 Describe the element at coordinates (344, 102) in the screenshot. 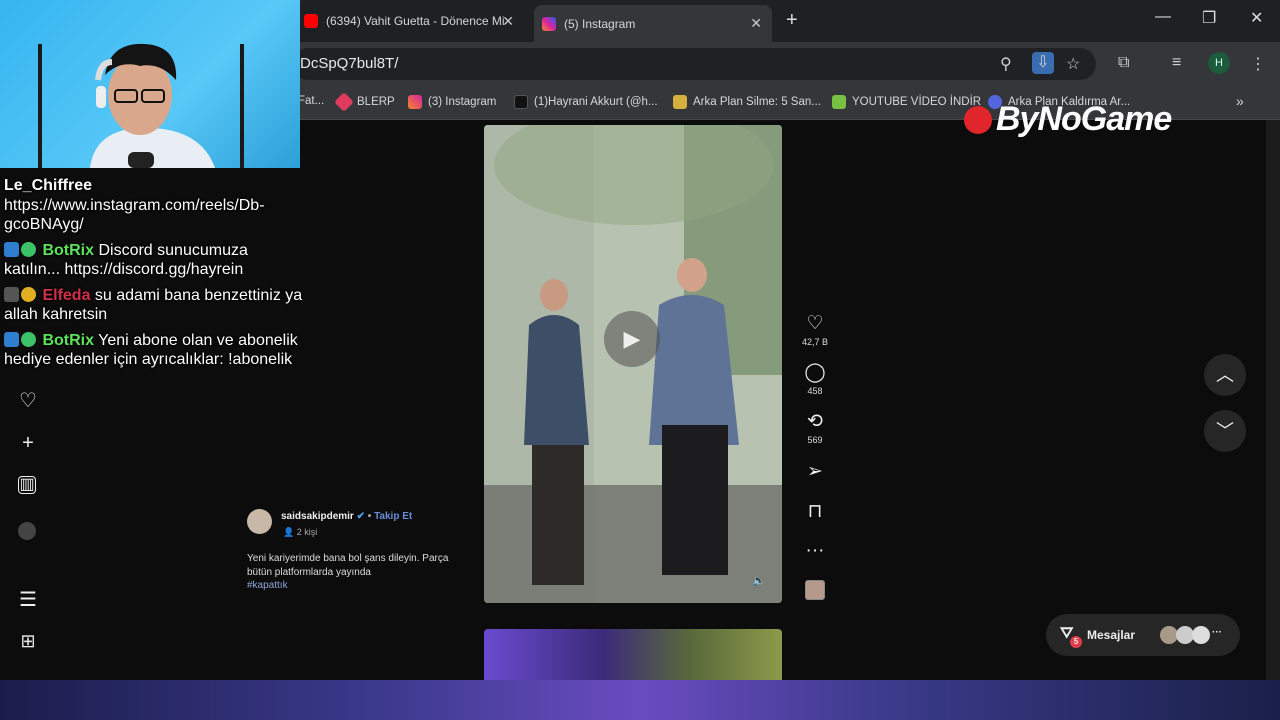

I see `blerp-icon` at that location.